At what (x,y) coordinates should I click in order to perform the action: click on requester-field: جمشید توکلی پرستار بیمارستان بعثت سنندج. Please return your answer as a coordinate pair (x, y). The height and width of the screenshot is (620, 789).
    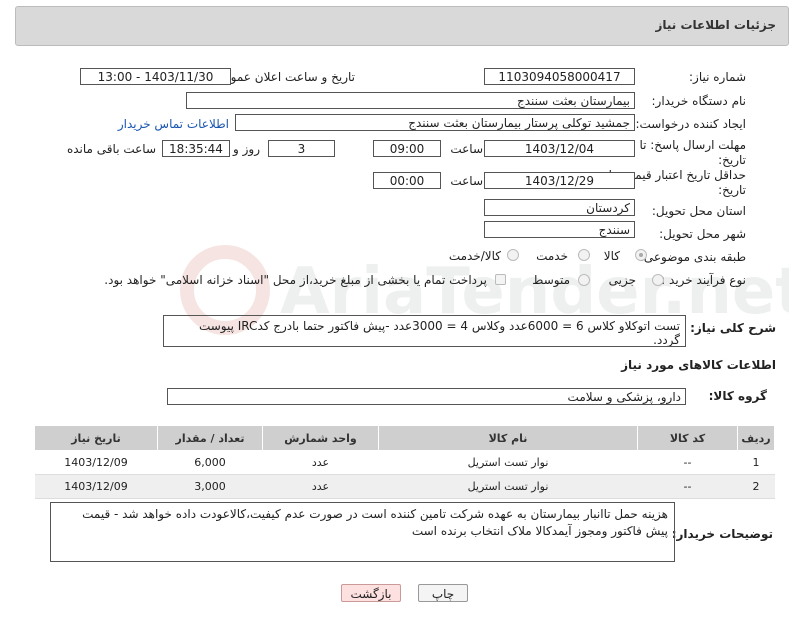
    Looking at the image, I should click on (435, 122).